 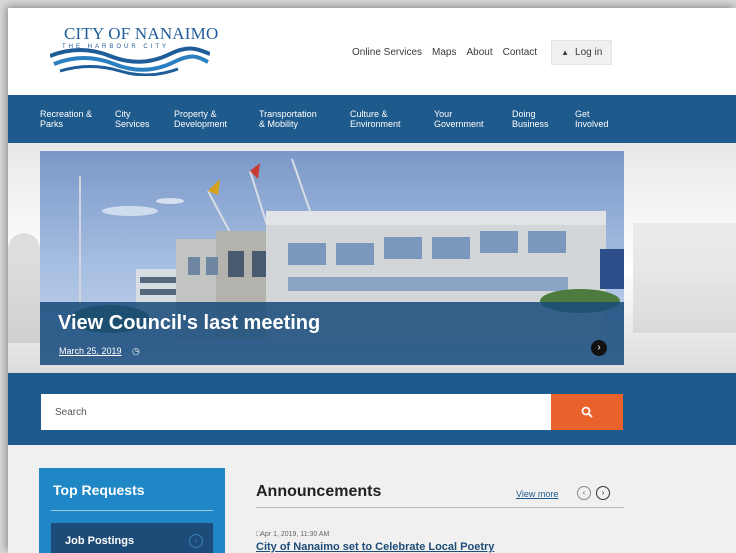 What do you see at coordinates (24, 288) in the screenshot?
I see `background-tree` at bounding box center [24, 288].